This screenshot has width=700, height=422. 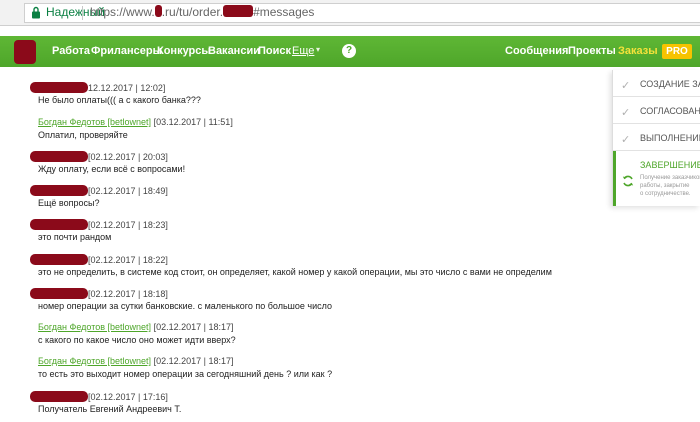 I want to click on nav-more: Еще, so click(x=303, y=51).